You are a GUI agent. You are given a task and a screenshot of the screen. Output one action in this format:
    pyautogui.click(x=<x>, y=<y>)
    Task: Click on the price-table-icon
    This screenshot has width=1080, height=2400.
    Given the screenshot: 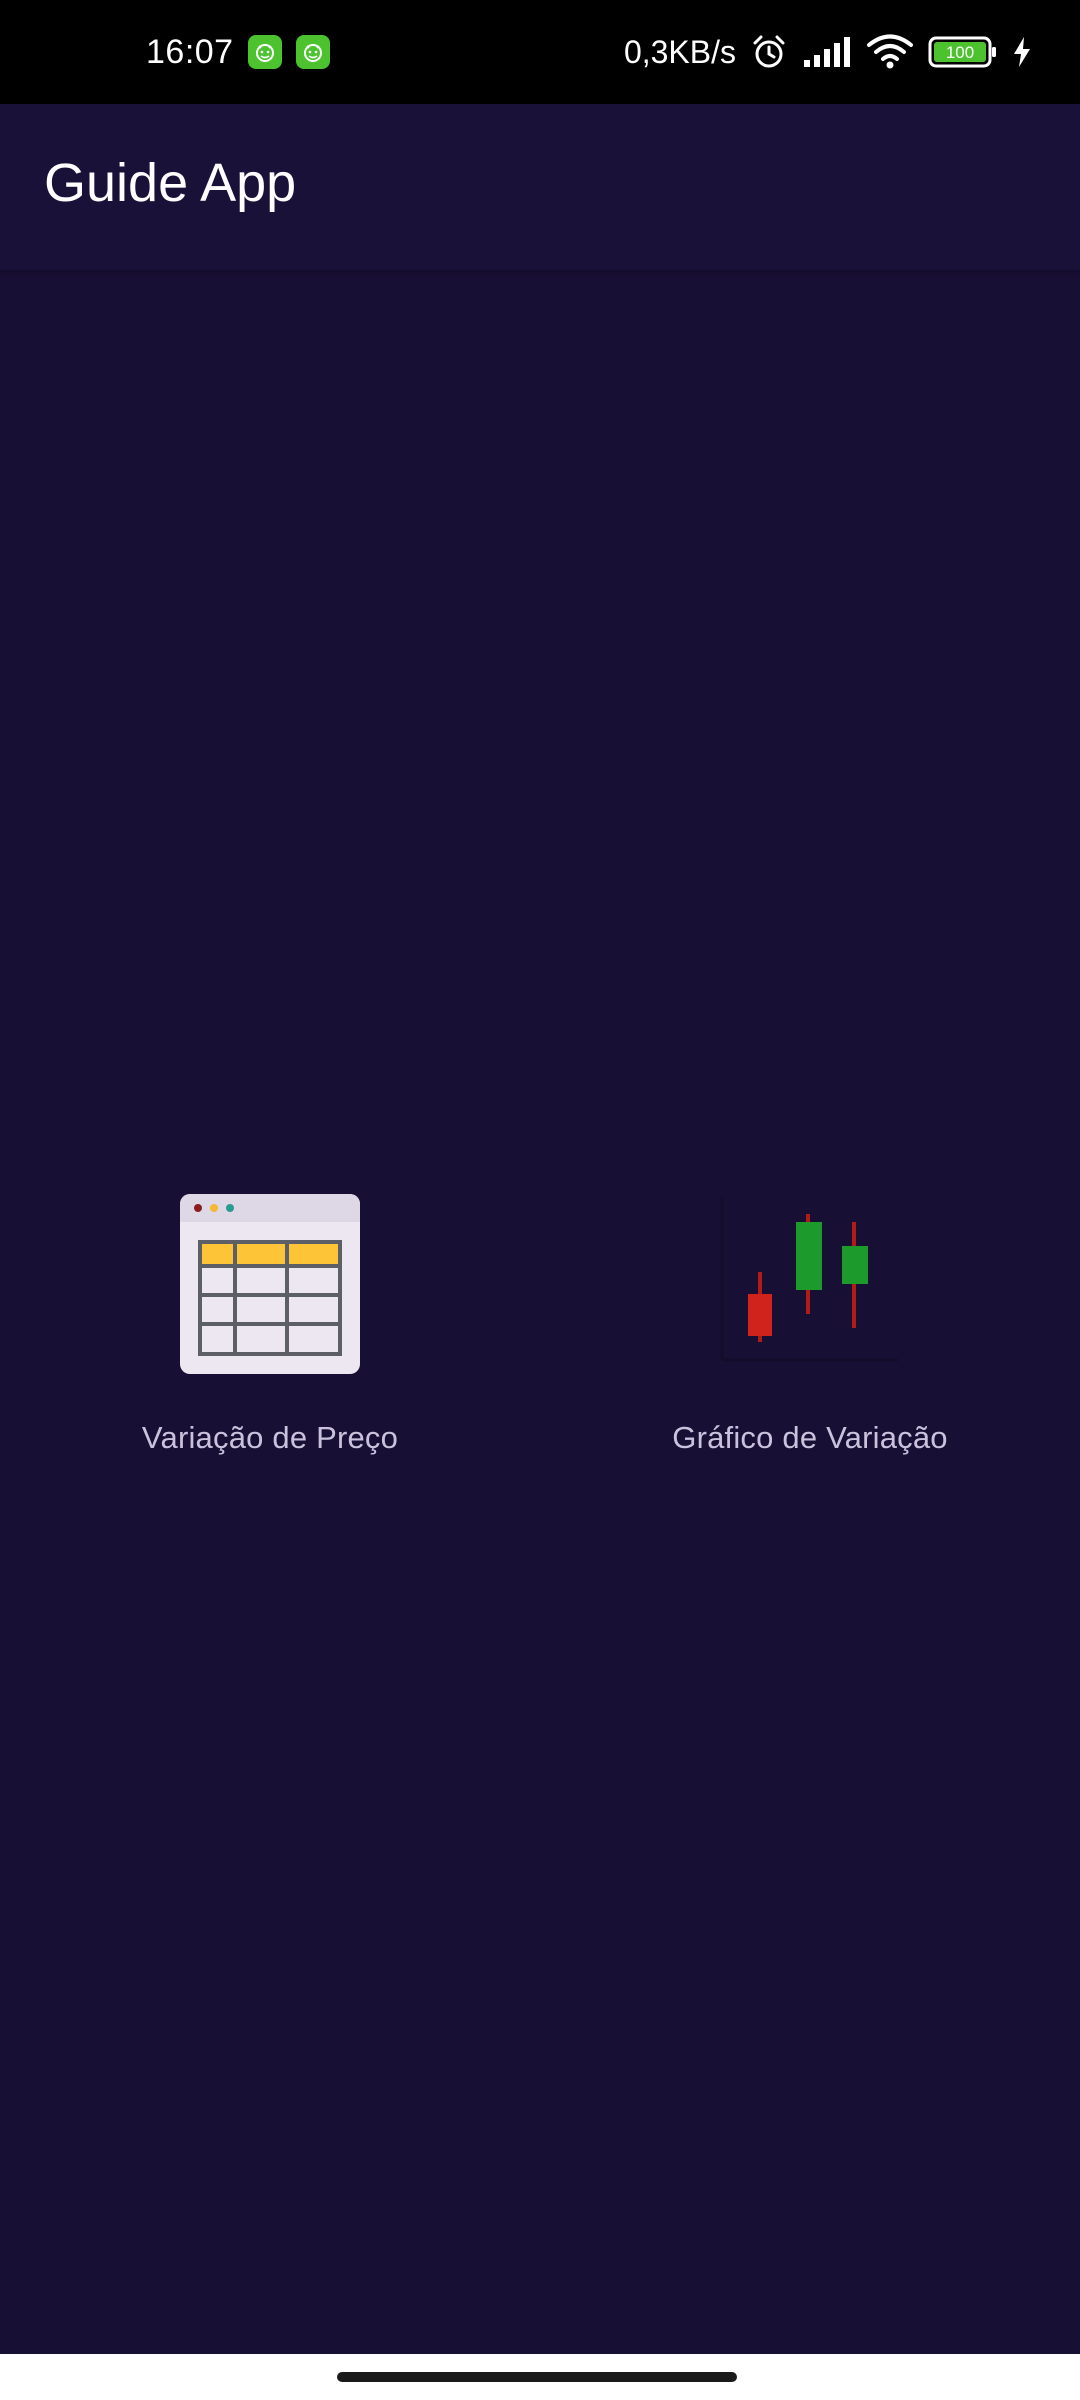 What is the action you would take?
    pyautogui.click(x=270, y=1284)
    